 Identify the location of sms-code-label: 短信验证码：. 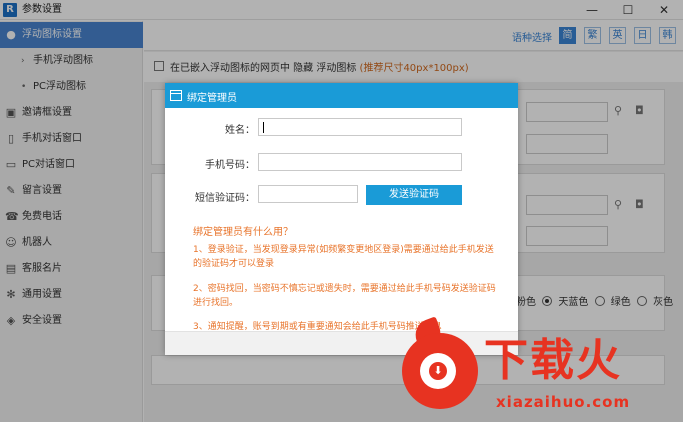
(225, 198).